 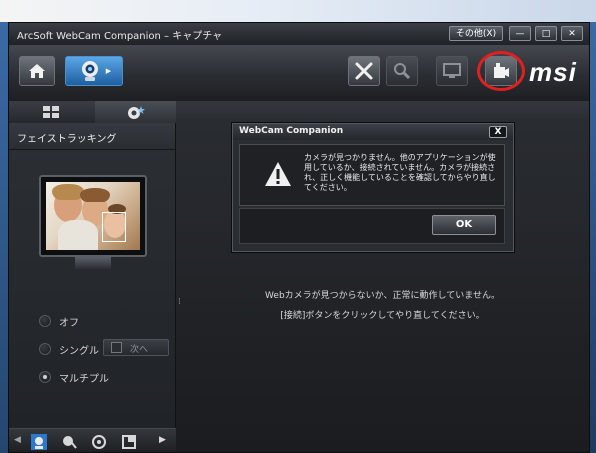 I want to click on radio-single, so click(x=45, y=349).